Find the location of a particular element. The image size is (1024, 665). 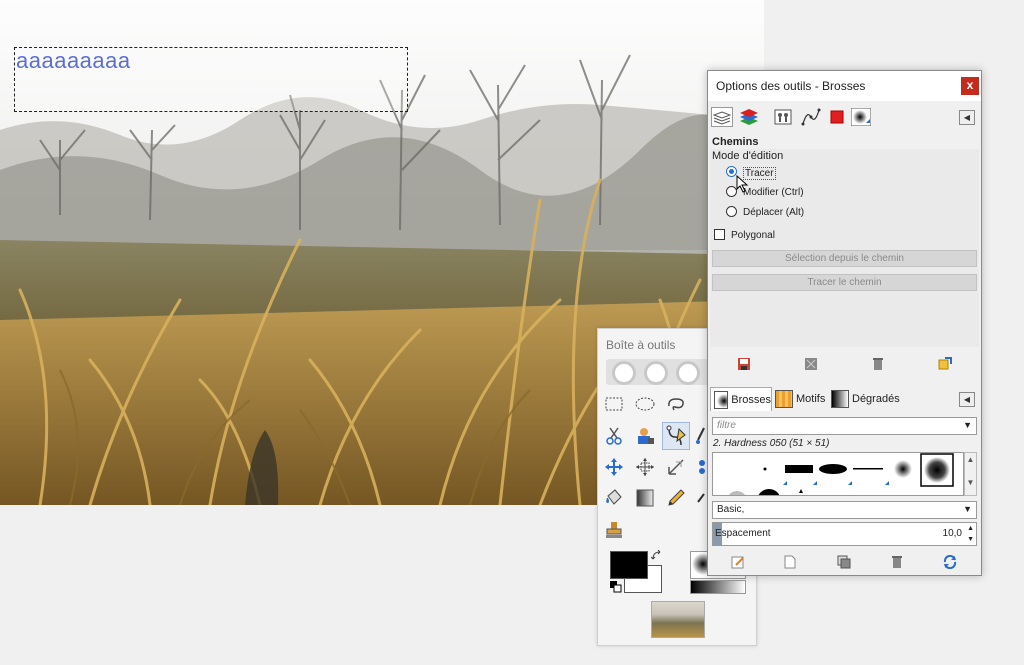

tab-brushes: Brosses is located at coordinates (741, 399).